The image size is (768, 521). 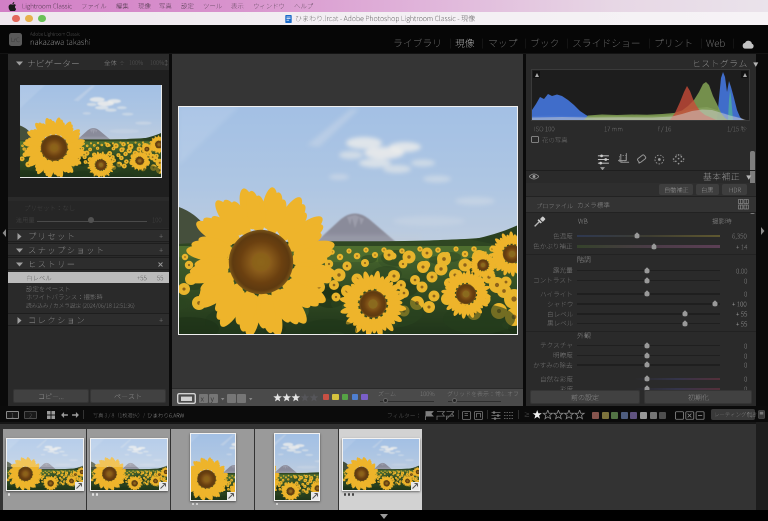 What do you see at coordinates (213, 399) in the screenshot?
I see `svg-text: y` at bounding box center [213, 399].